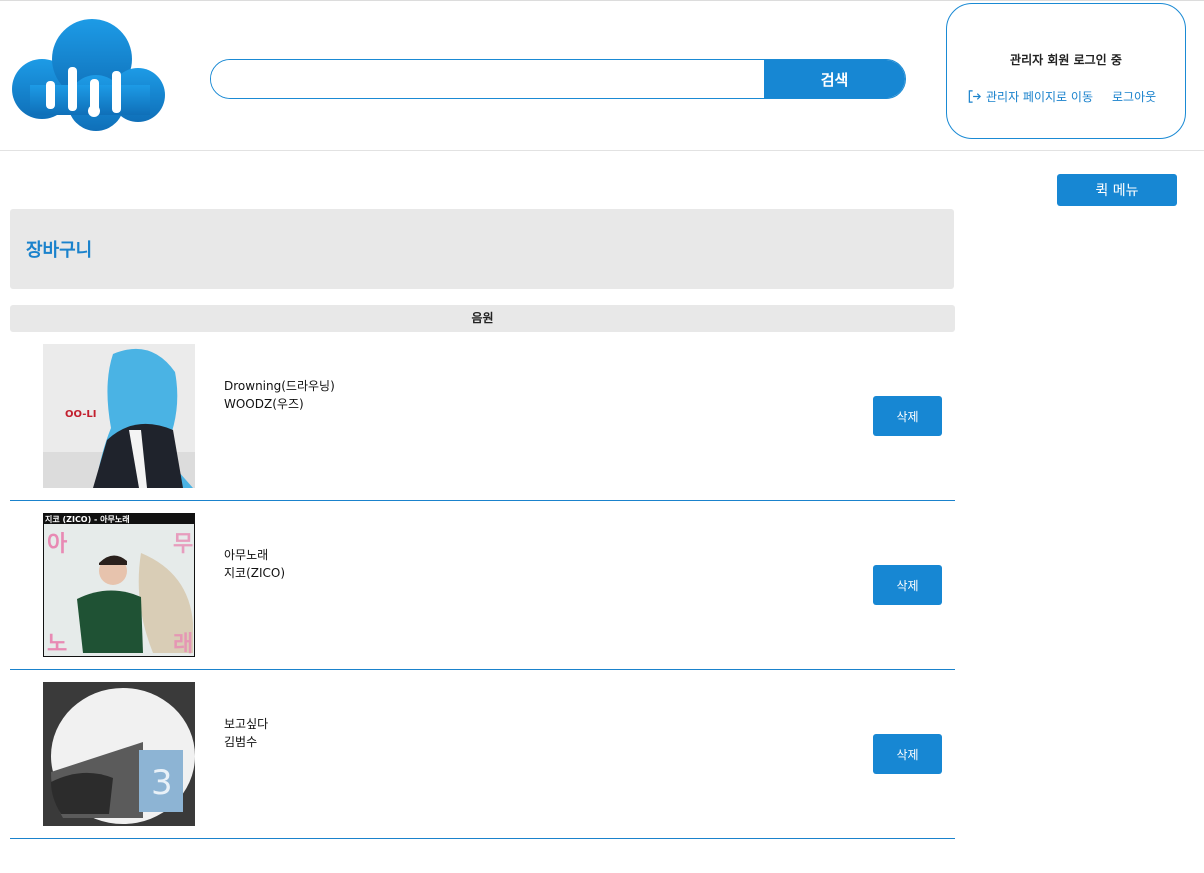  Describe the element at coordinates (80, 414) in the screenshot. I see `cover-text: OO-LI` at that location.